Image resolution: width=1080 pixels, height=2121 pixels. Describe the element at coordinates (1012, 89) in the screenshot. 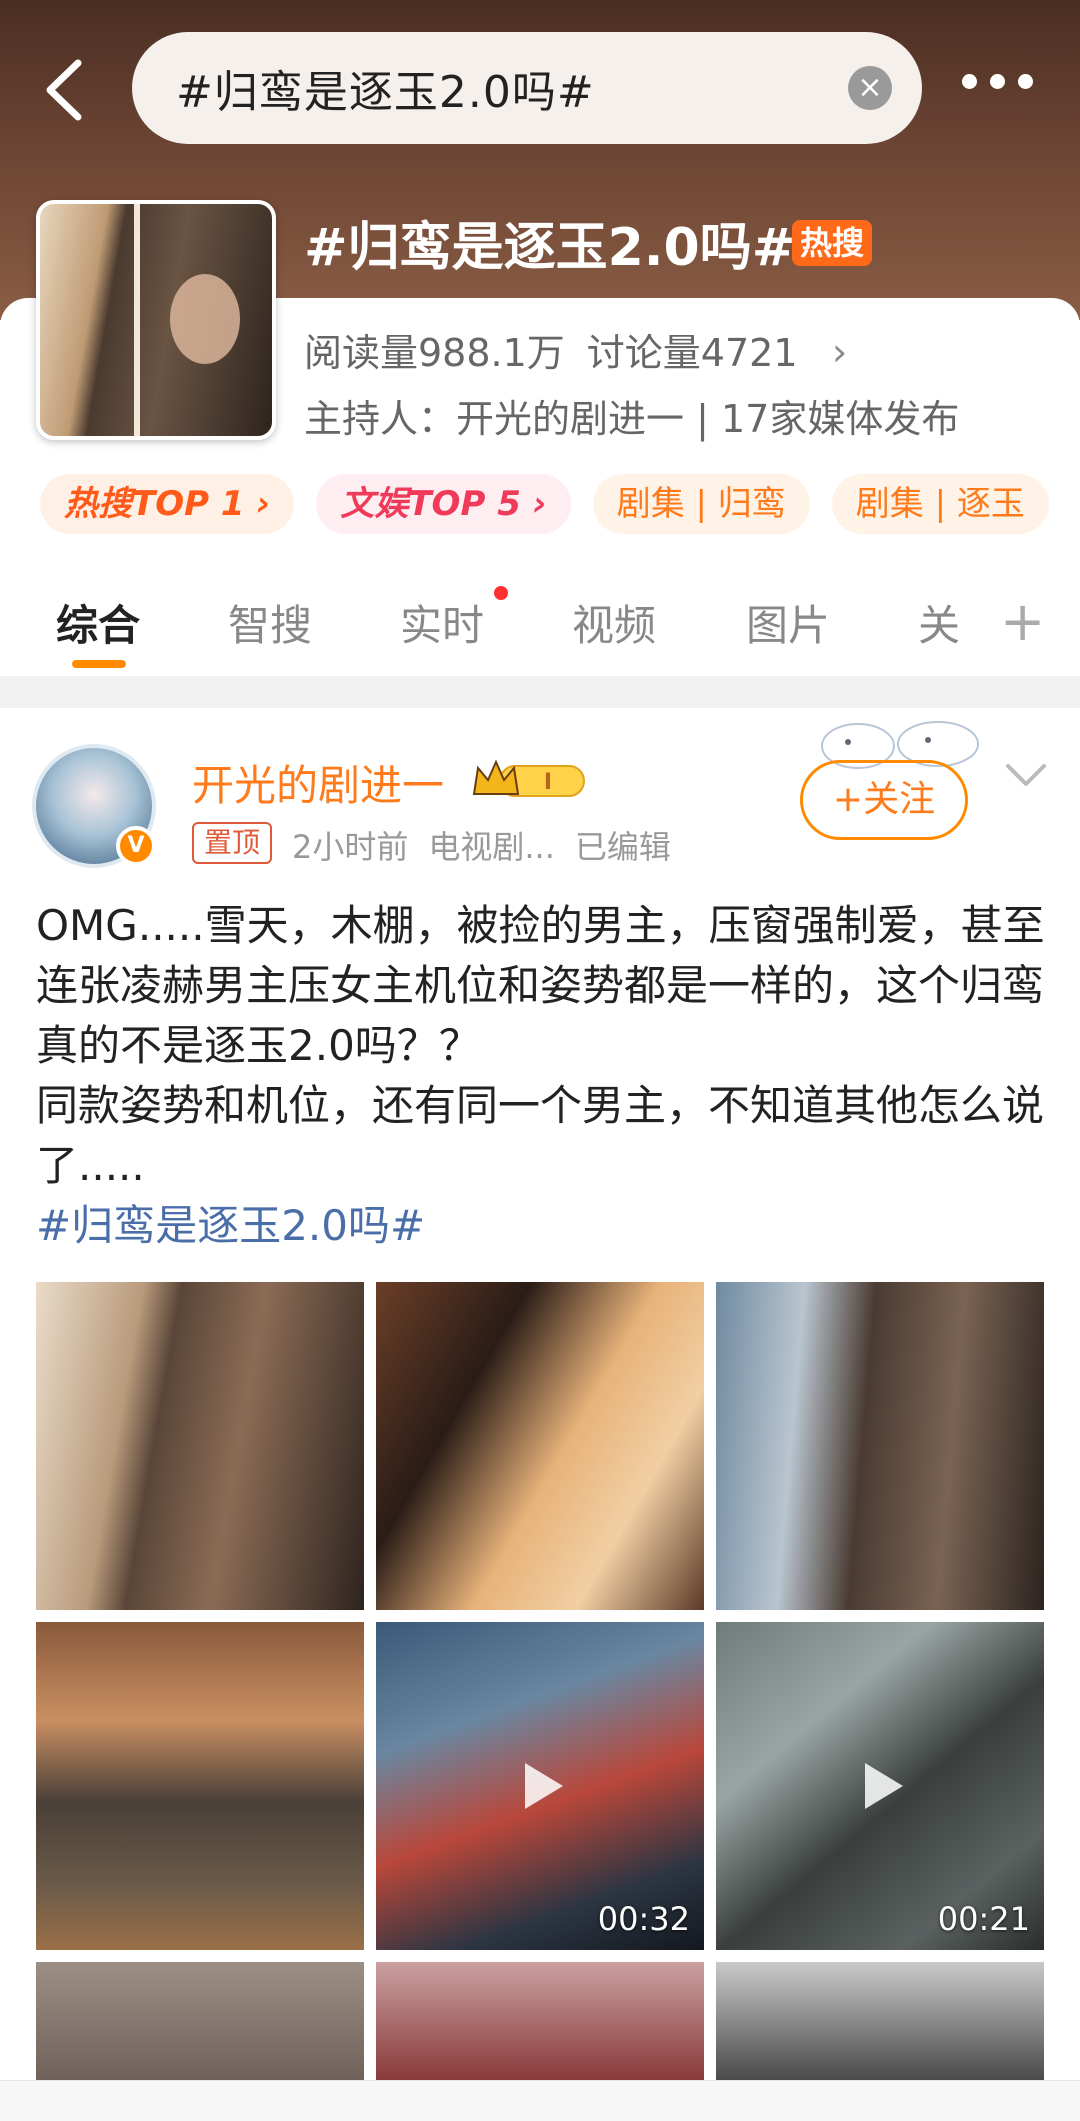

I see `more-options-icon` at that location.